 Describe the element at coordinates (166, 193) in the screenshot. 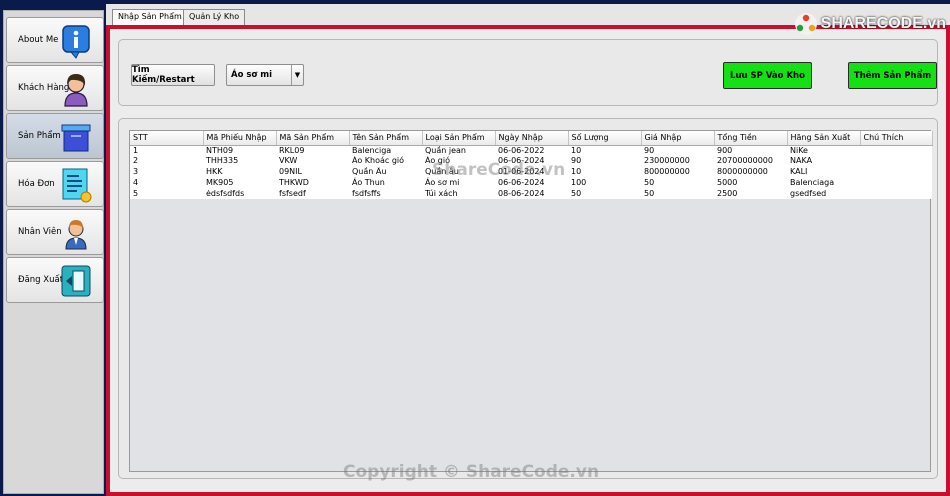

I see `table-cell: 5` at that location.